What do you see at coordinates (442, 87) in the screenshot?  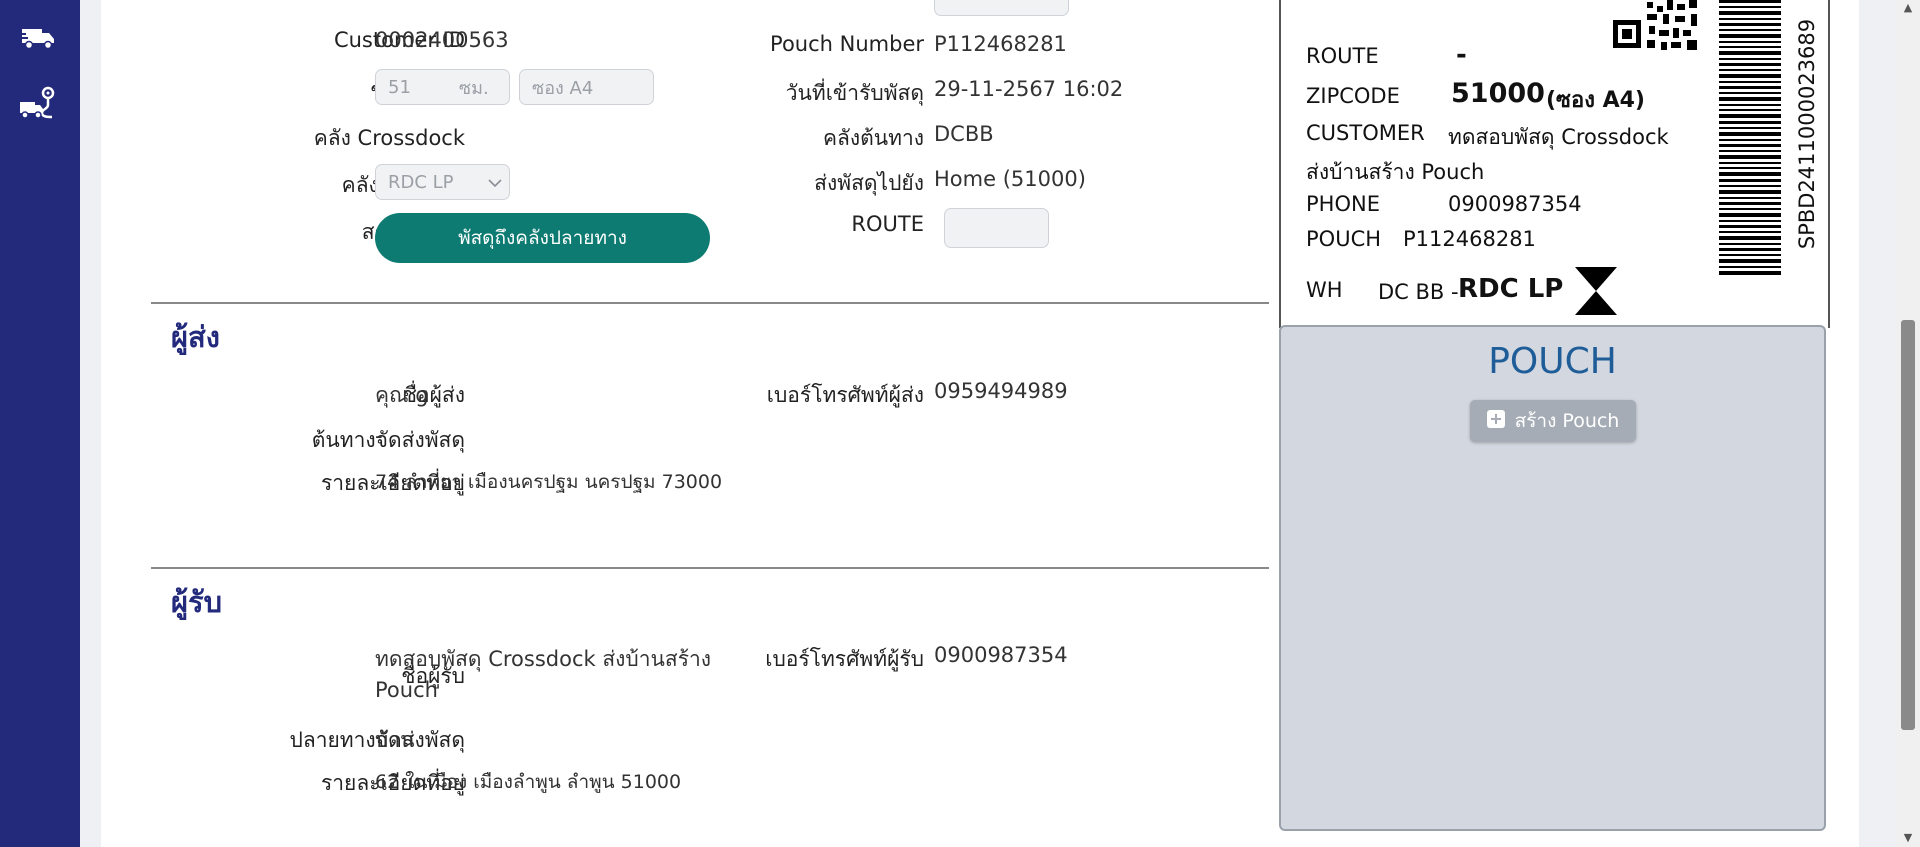 I see `size-input: 51 ซม.` at bounding box center [442, 87].